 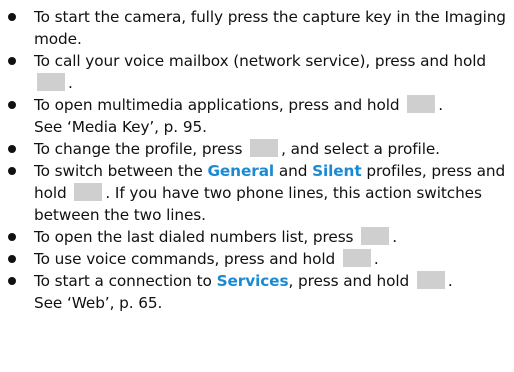 What do you see at coordinates (241, 171) in the screenshot?
I see `general-profile-keyword: General` at bounding box center [241, 171].